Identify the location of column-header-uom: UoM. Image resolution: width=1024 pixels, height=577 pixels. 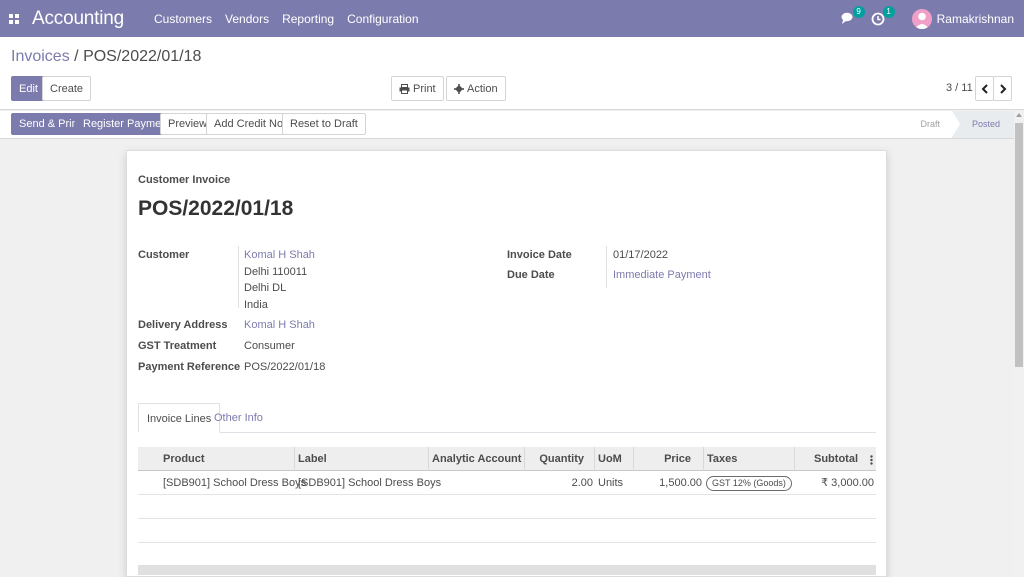
(614, 459).